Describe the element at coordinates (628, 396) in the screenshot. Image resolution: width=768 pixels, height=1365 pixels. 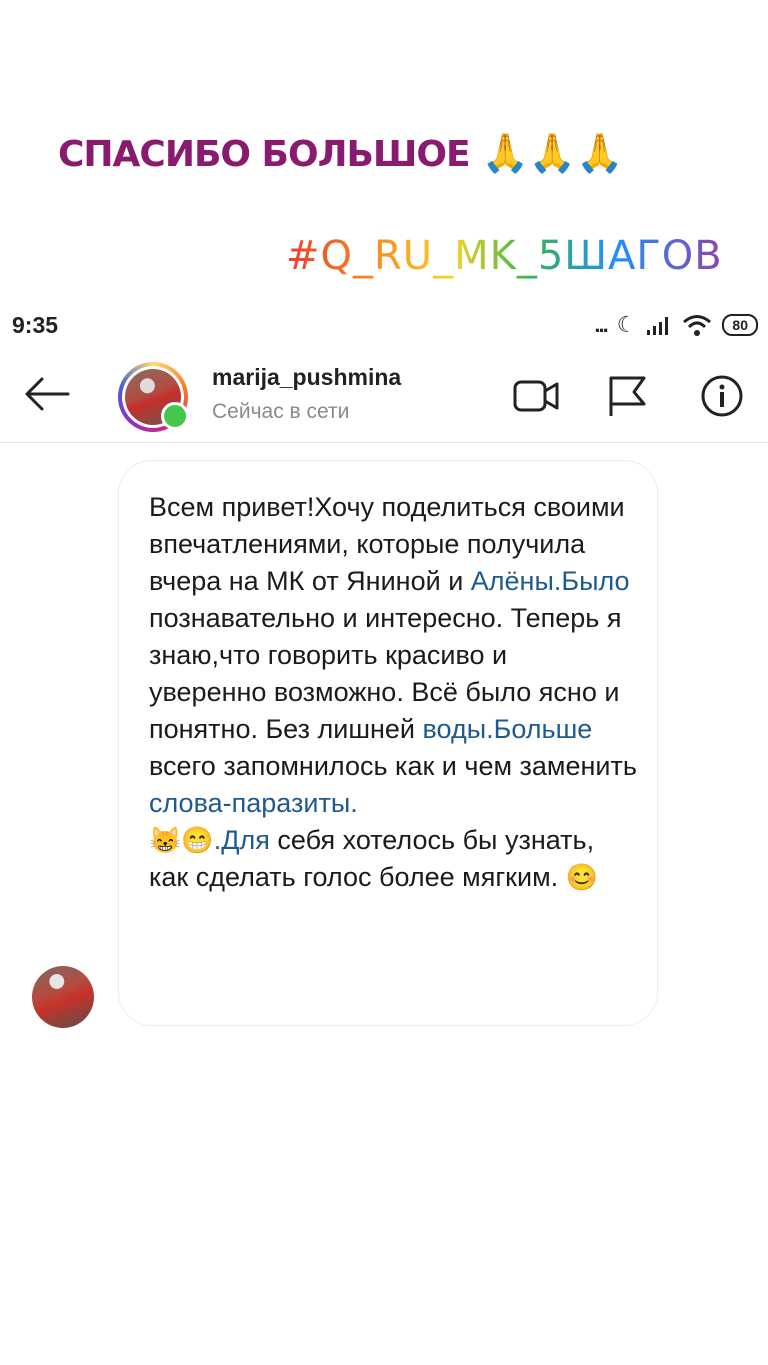
I see `flag-icon` at that location.